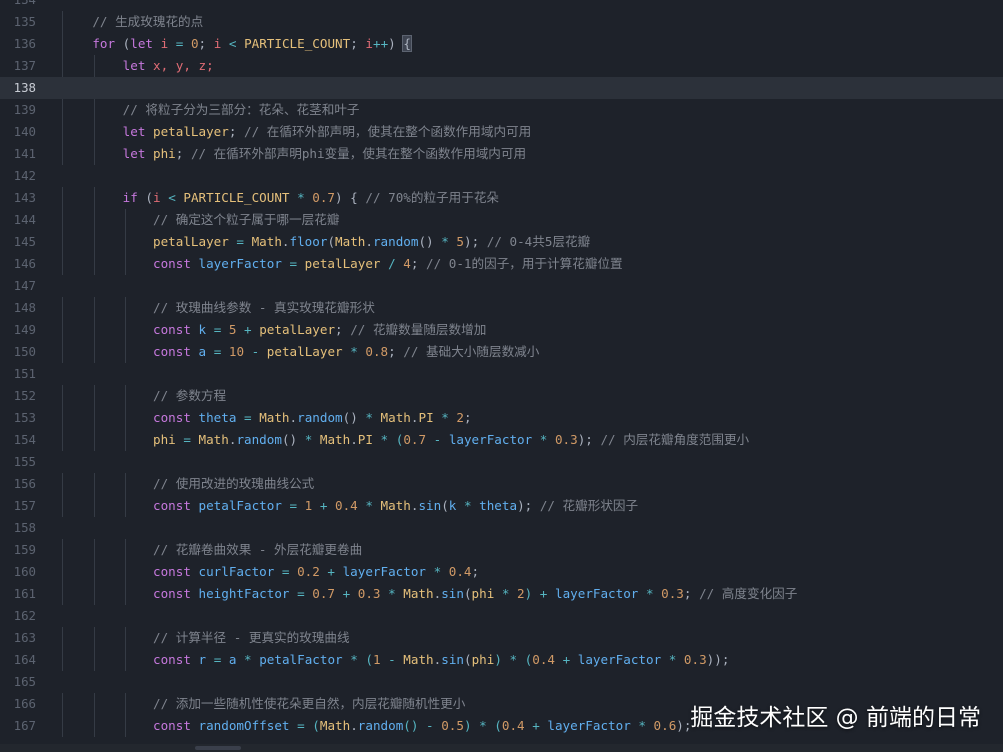 The image size is (1003, 752). Describe the element at coordinates (501, 5) in the screenshot. I see `code-line: 134` at that location.